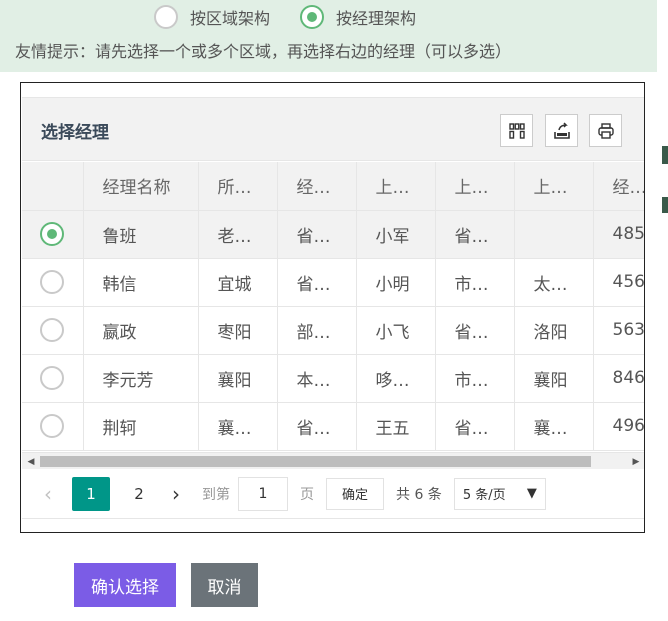  I want to click on scroll-left-icon: ◀, so click(31, 461).